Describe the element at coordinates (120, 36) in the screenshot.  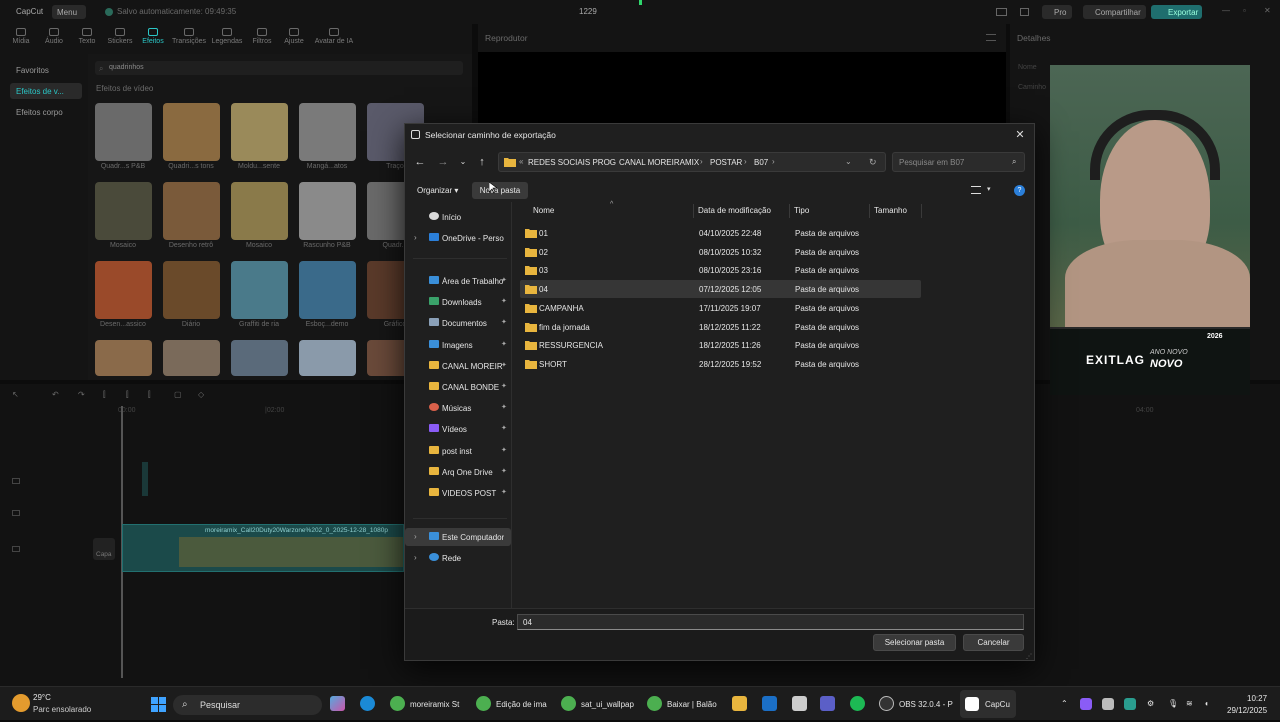
I see `tool-stickers: Stickers` at that location.